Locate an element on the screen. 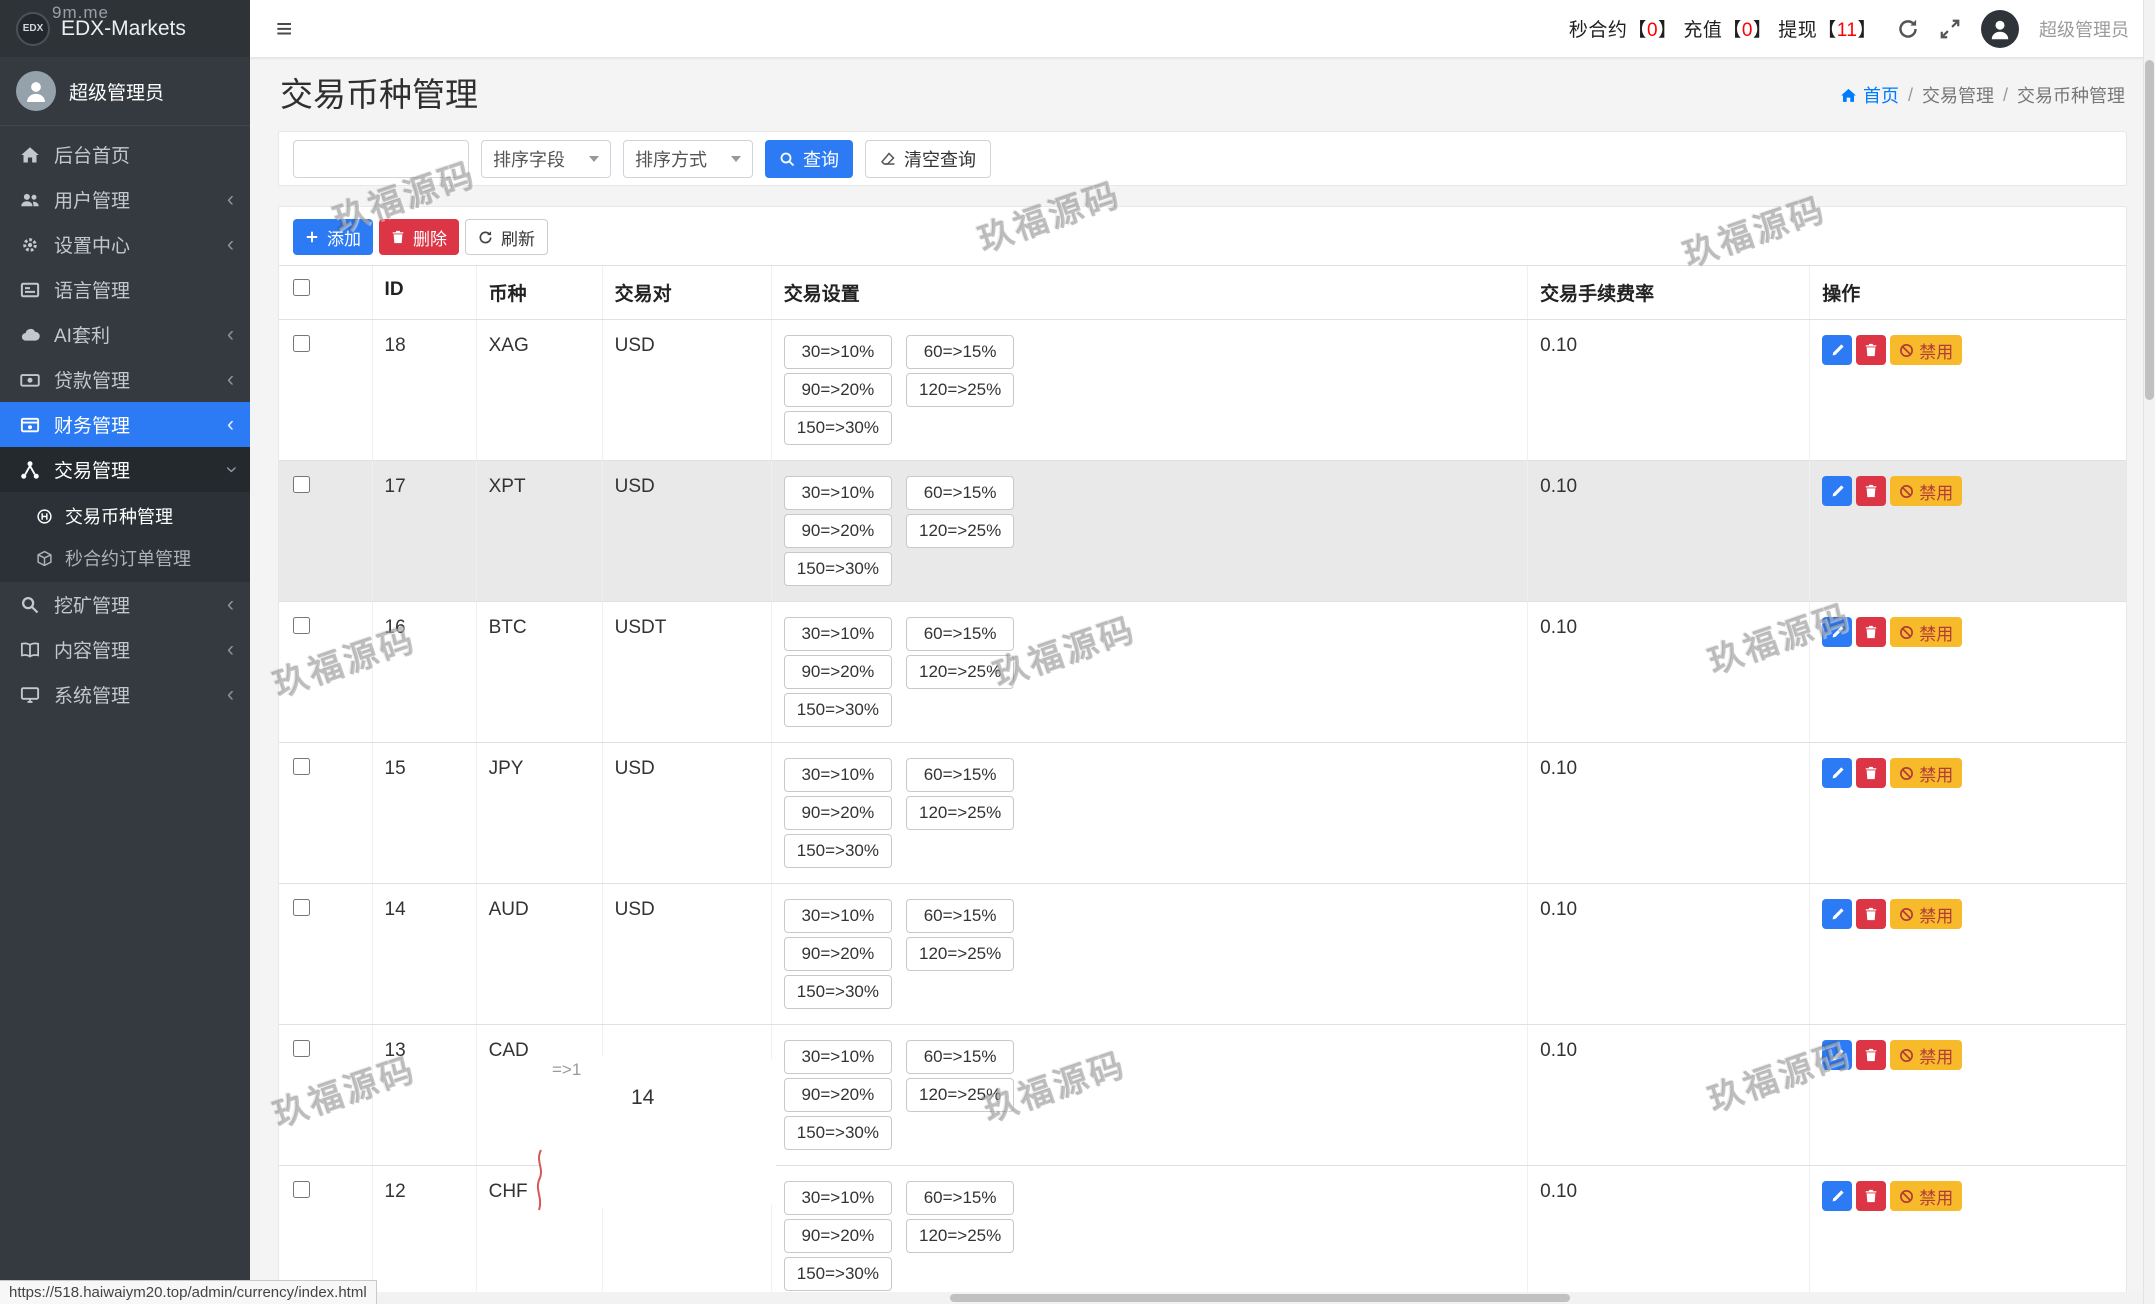 Image resolution: width=2155 pixels, height=1304 pixels. sidebar-subitem-currency-manage: 交易币种管理 is located at coordinates (125, 516).